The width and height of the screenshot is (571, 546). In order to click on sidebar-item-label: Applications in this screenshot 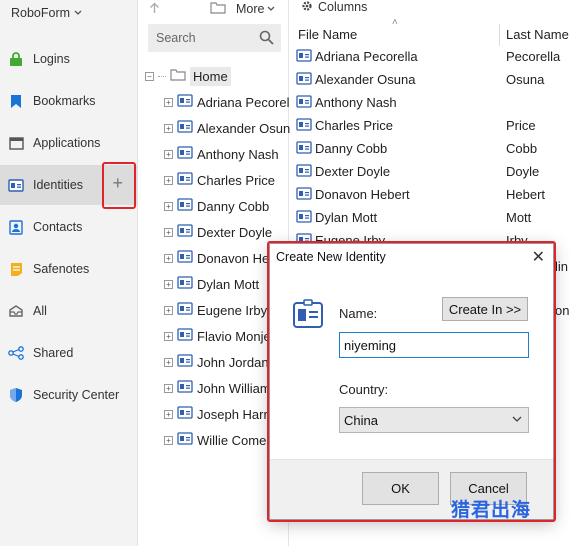, I will do `click(67, 143)`.